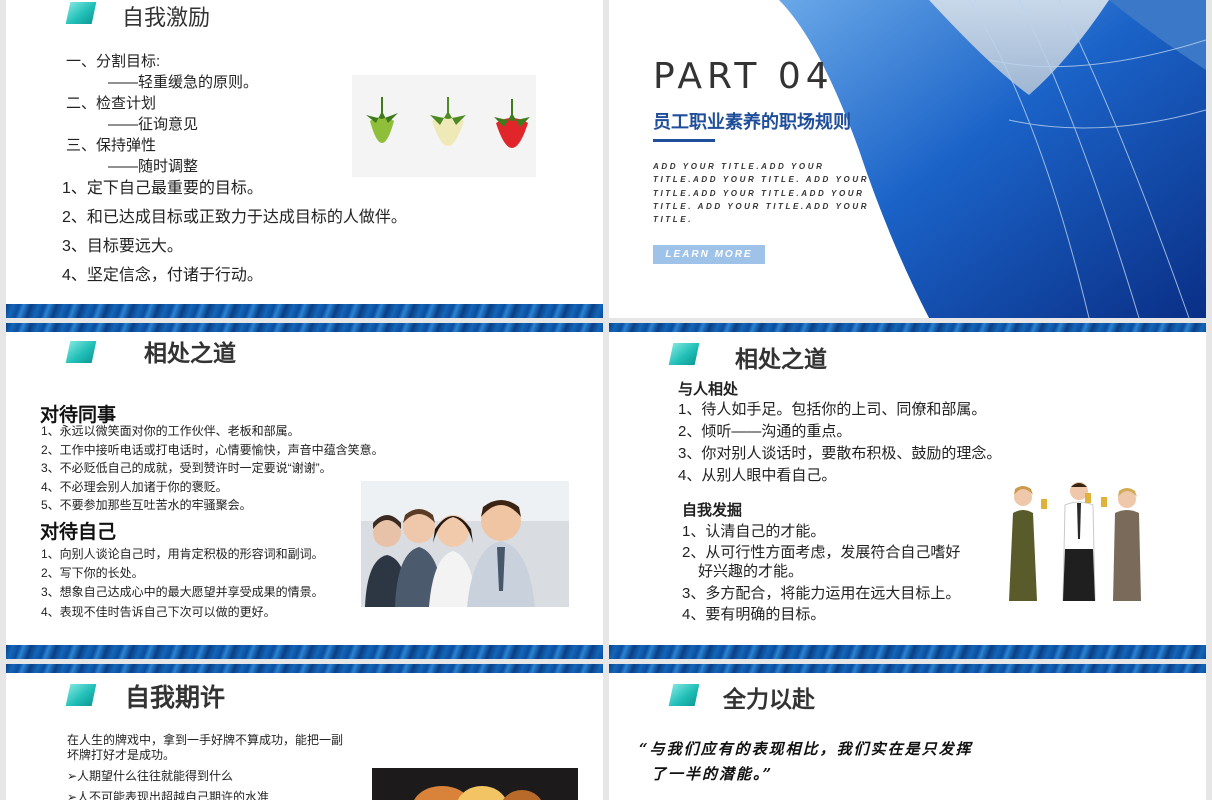 The height and width of the screenshot is (800, 1212). I want to click on list-item: 3、你对别人谈话时，要散布积极、鼓励的理念。, so click(840, 453).